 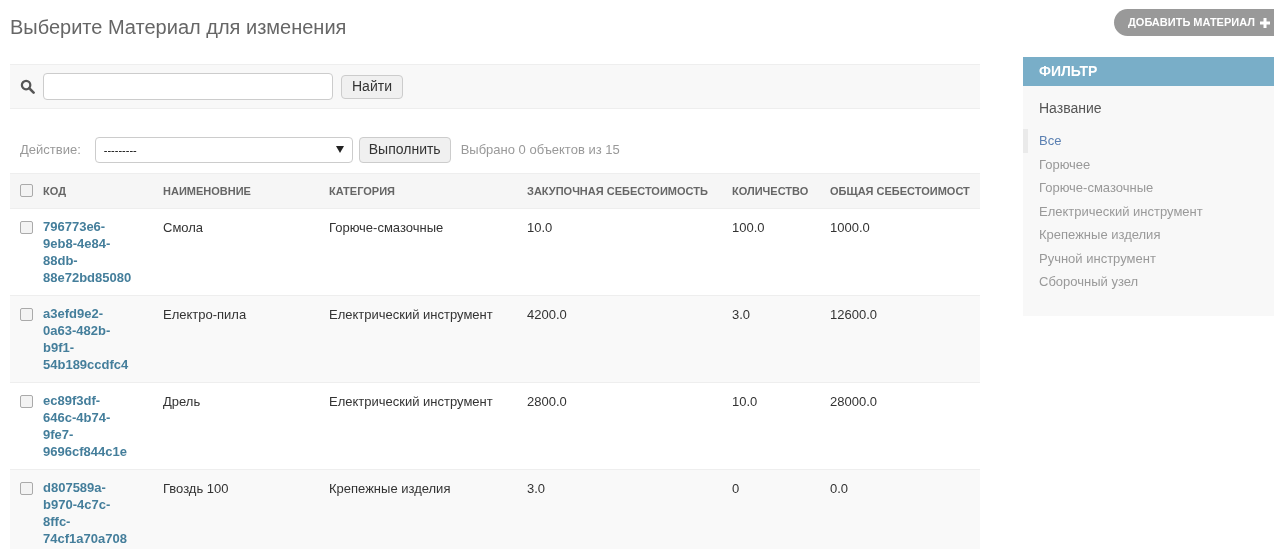 I want to click on filter-header: ФИЛЬТР, so click(x=1148, y=71).